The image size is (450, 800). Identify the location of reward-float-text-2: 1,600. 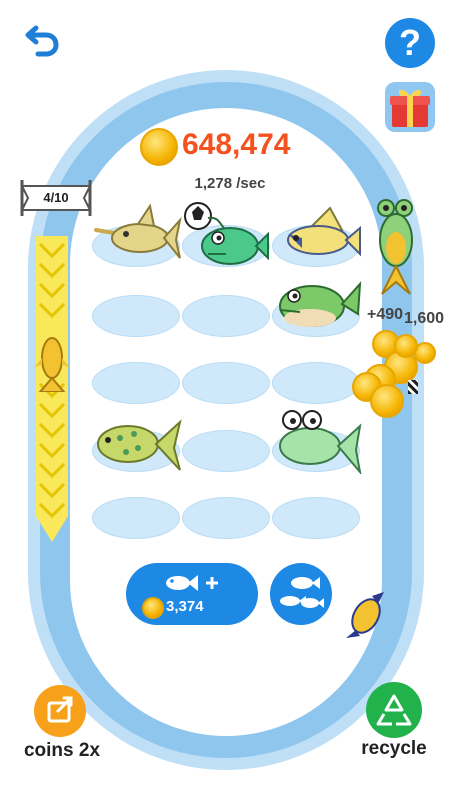
(424, 318).